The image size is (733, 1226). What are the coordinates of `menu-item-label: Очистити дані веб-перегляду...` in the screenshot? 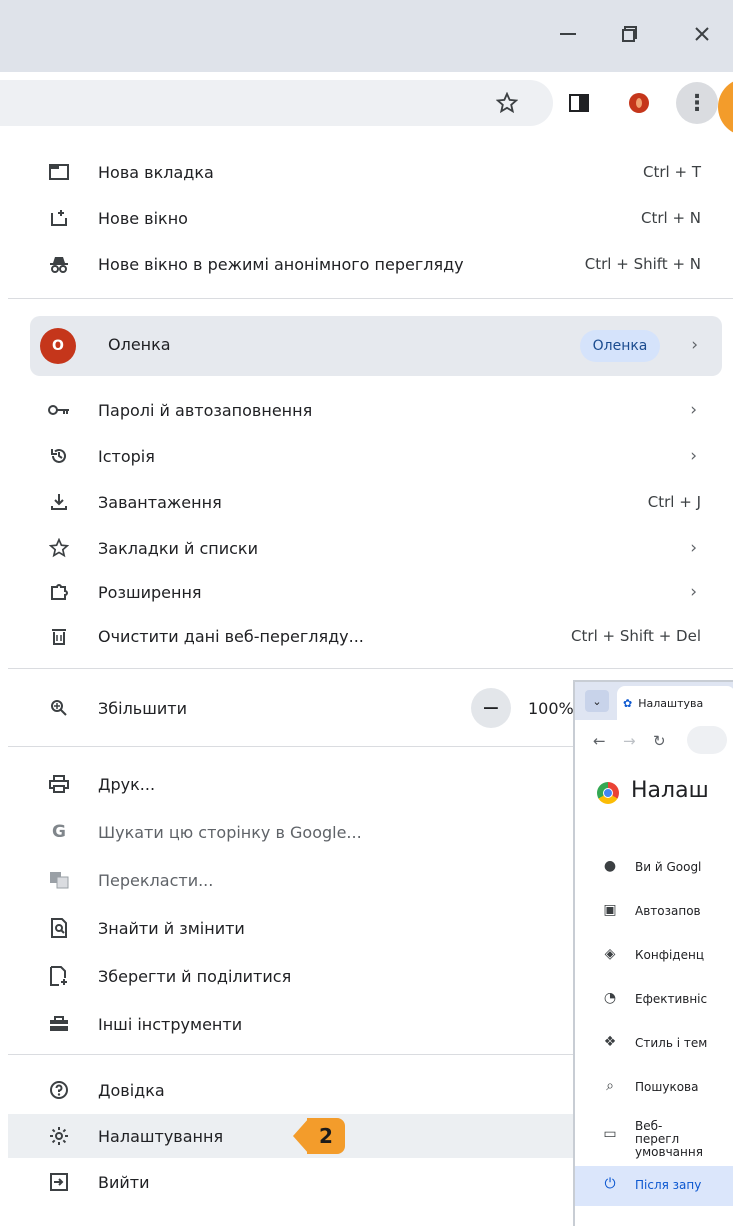 It's located at (231, 636).